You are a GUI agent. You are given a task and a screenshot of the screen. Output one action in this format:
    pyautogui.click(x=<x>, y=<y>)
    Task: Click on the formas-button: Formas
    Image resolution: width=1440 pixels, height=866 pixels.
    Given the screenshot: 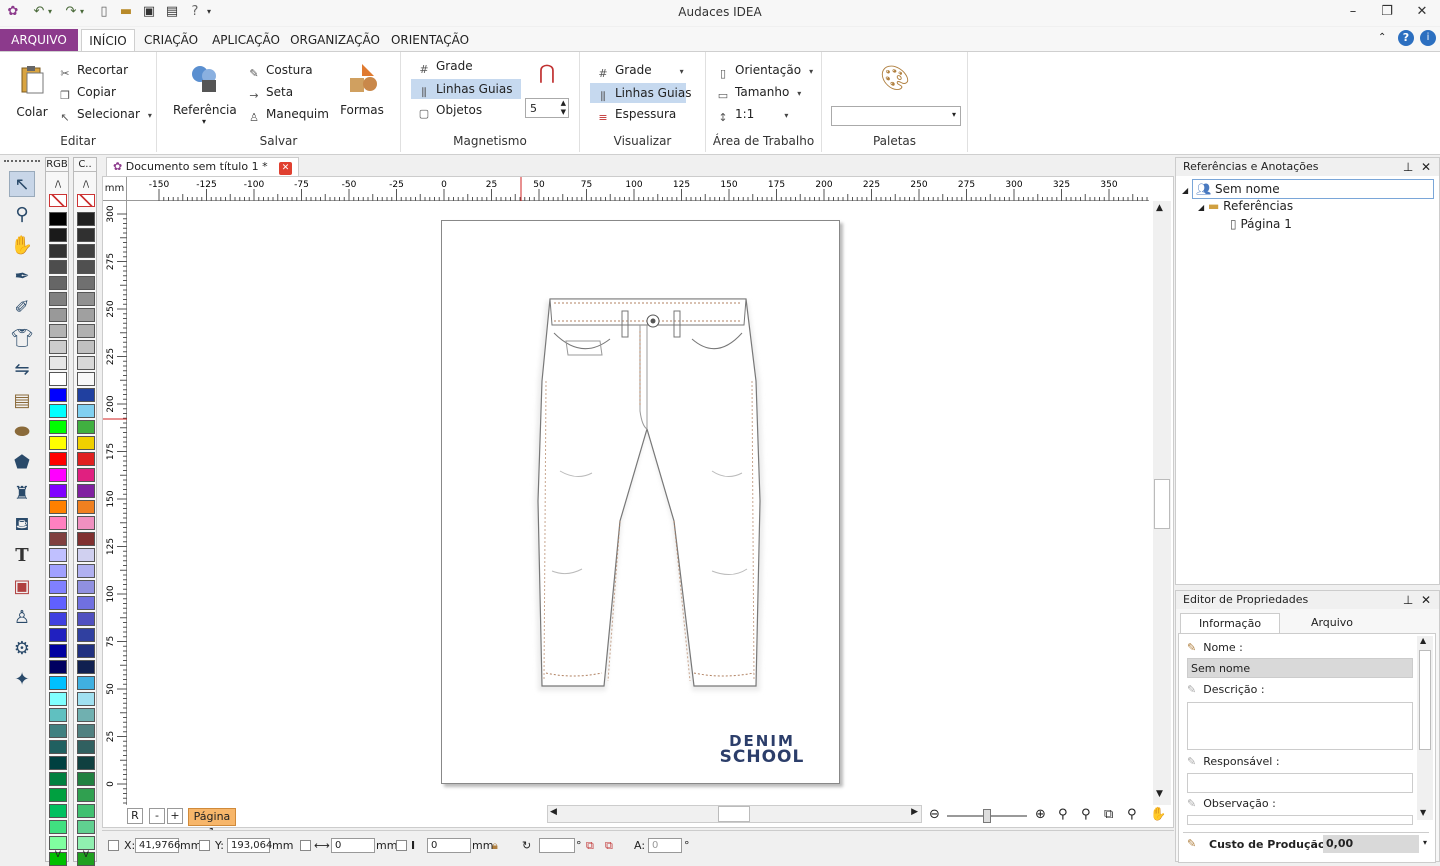 What is the action you would take?
    pyautogui.click(x=362, y=89)
    